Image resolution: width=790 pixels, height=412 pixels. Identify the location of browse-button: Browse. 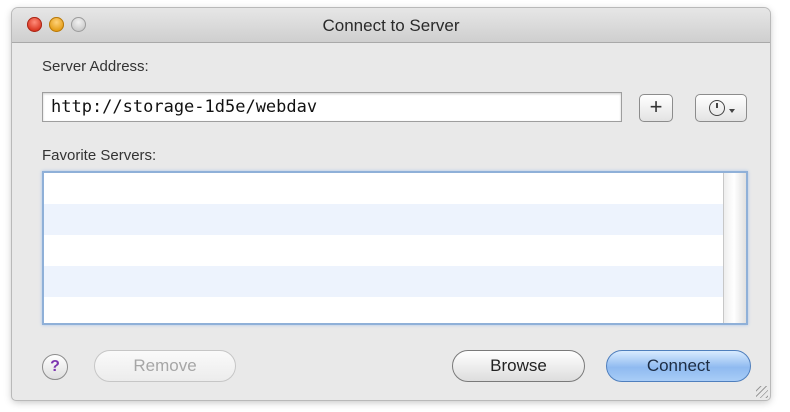
(518, 366).